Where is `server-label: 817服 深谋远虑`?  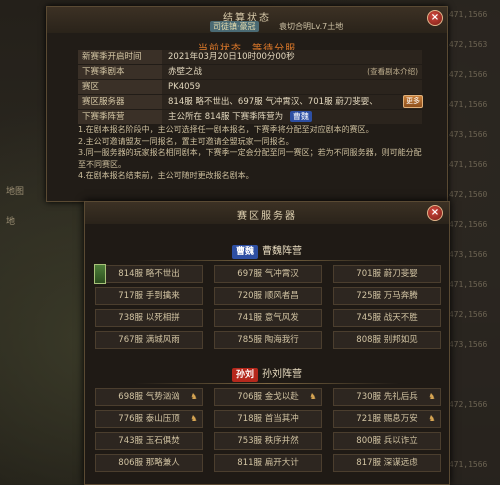 server-label: 817服 深谋远虑 is located at coordinates (387, 463).